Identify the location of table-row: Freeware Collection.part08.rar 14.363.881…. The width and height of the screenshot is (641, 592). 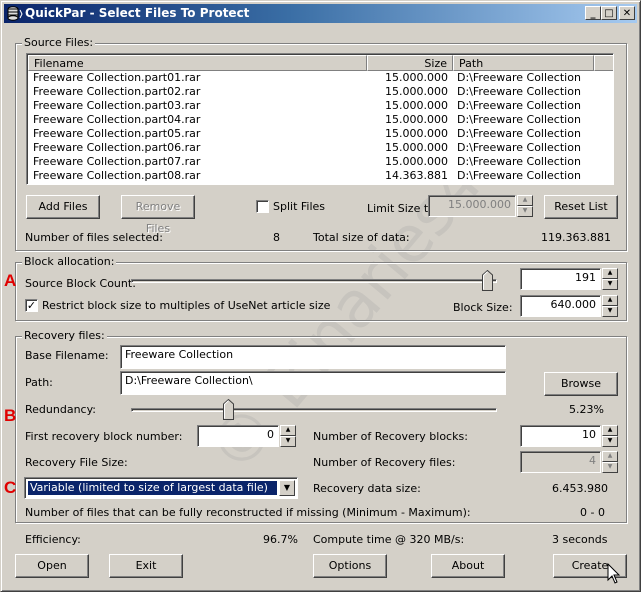
(320, 176).